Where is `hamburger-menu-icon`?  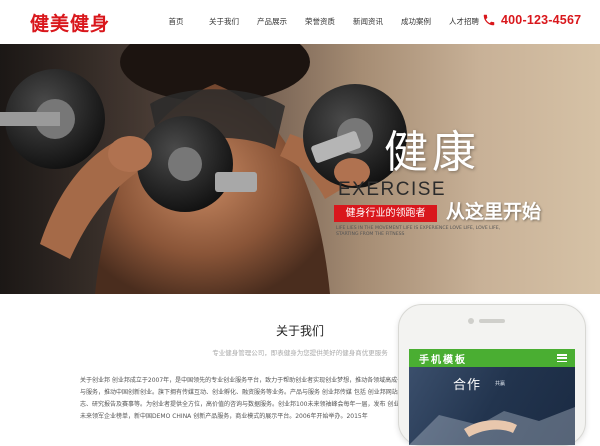
hamburger-menu-icon is located at coordinates (562, 358).